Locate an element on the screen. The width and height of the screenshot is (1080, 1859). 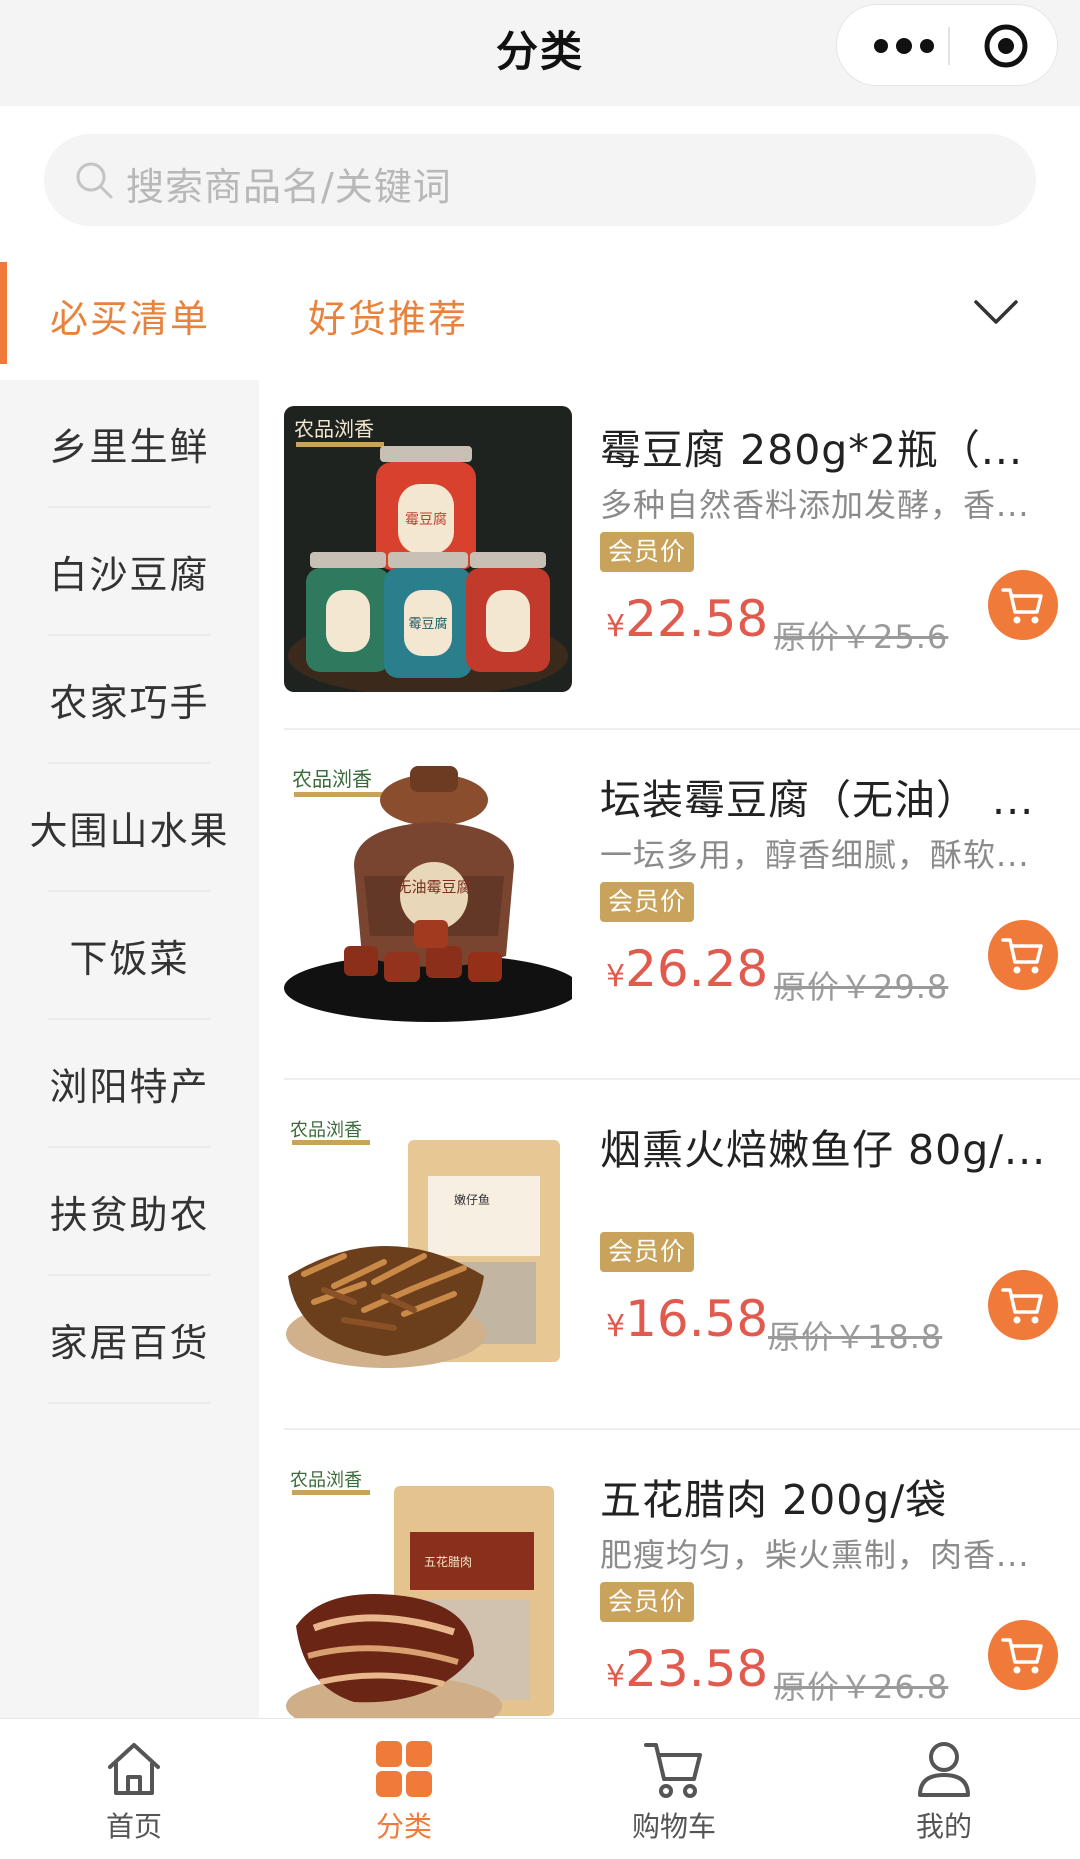
search-bar: 搜索商品名/关键词 is located at coordinates (540, 180).